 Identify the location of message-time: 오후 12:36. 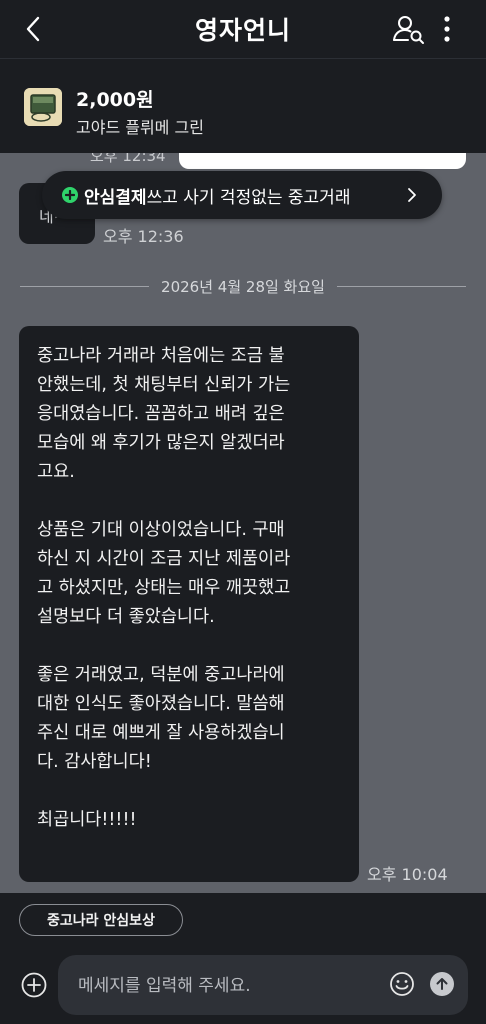
(143, 236).